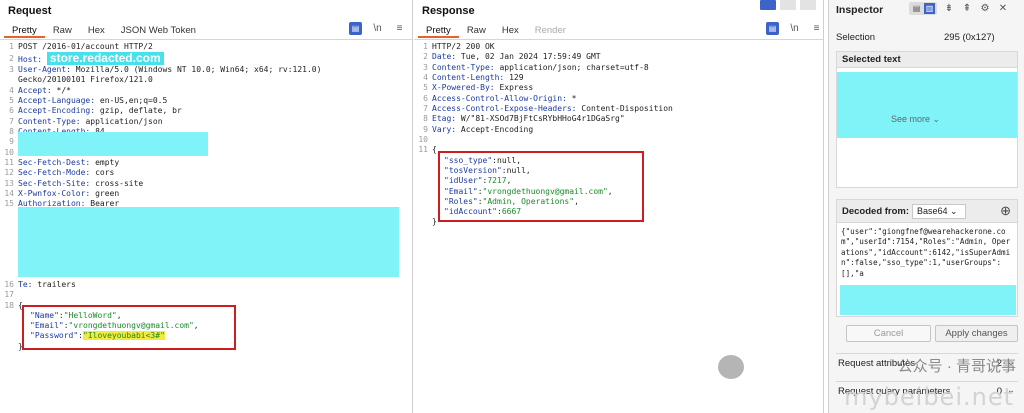 Image resolution: width=1024 pixels, height=413 pixels. Describe the element at coordinates (478, 129) in the screenshot. I see `code-line: 9 Vary: Accept-Encoding` at that location.